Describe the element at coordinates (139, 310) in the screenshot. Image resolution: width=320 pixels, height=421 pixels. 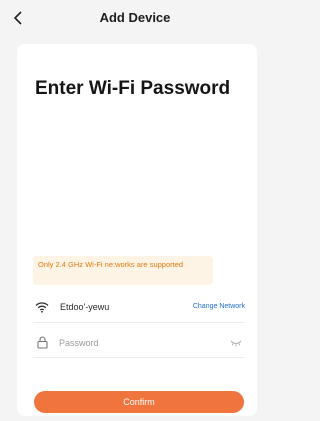
I see `network-row: Etdoo'-yewu Change Network` at that location.